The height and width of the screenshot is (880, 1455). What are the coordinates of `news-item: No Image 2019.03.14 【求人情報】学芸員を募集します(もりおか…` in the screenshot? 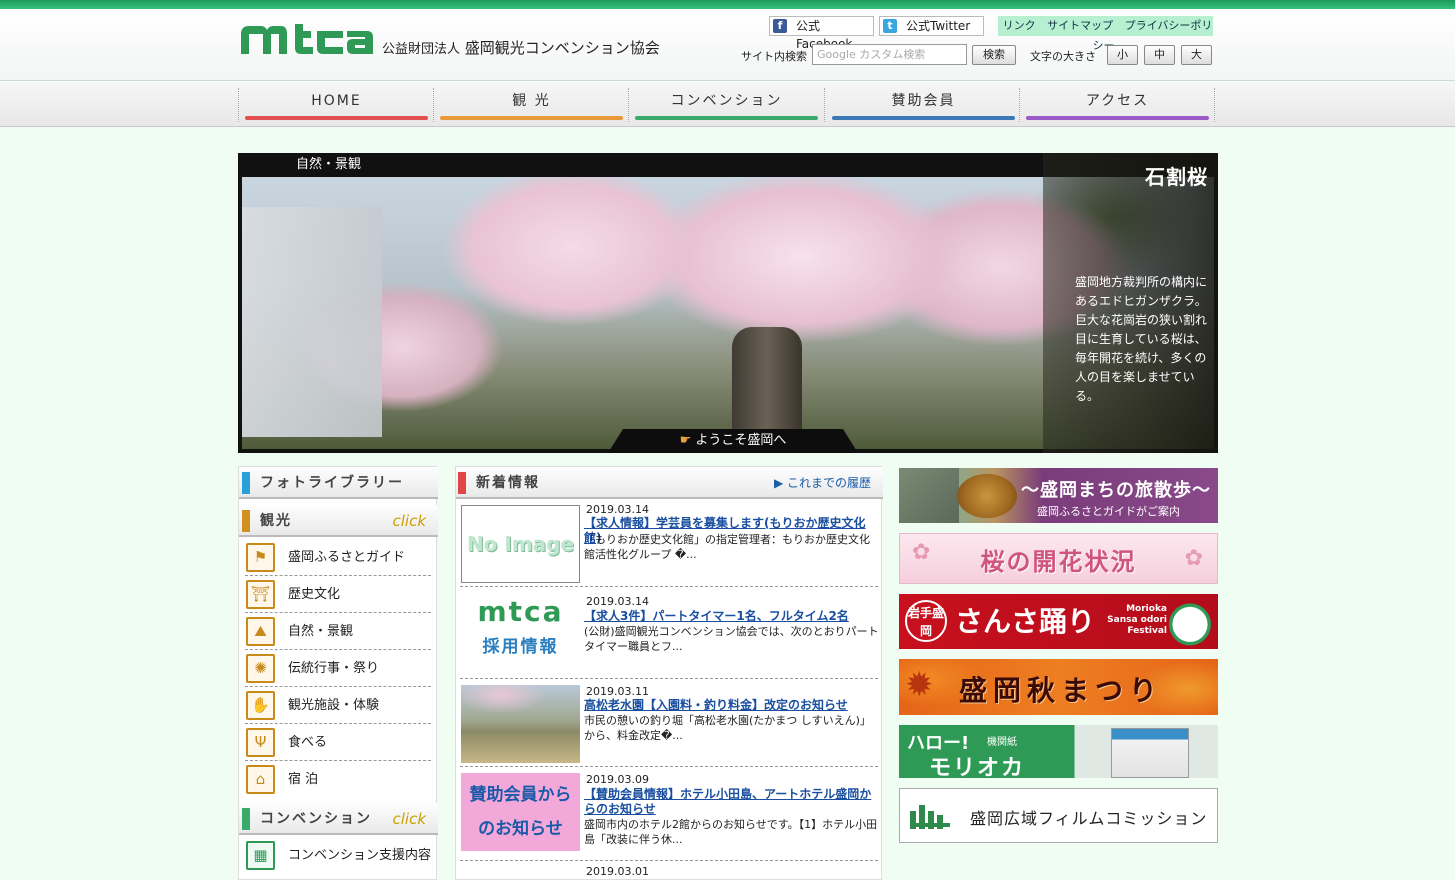 It's located at (669, 545).